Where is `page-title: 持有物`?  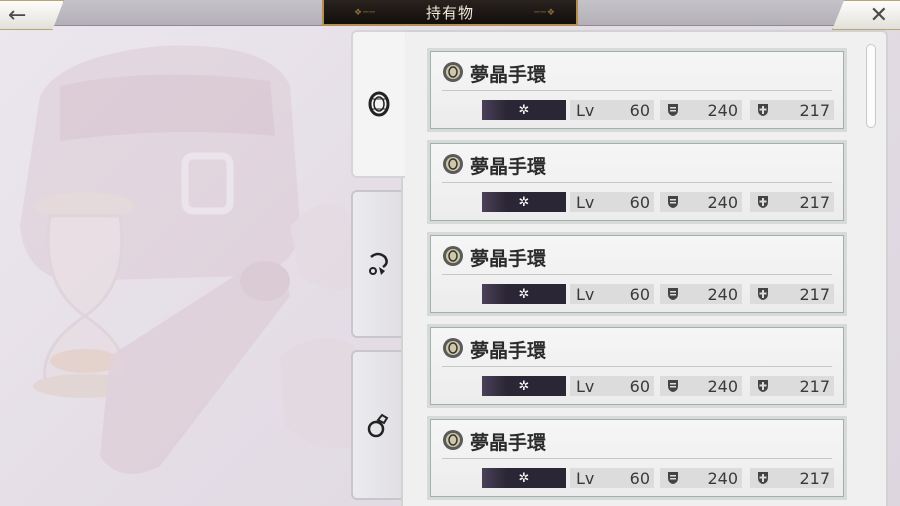
page-title: 持有物 is located at coordinates (449, 12).